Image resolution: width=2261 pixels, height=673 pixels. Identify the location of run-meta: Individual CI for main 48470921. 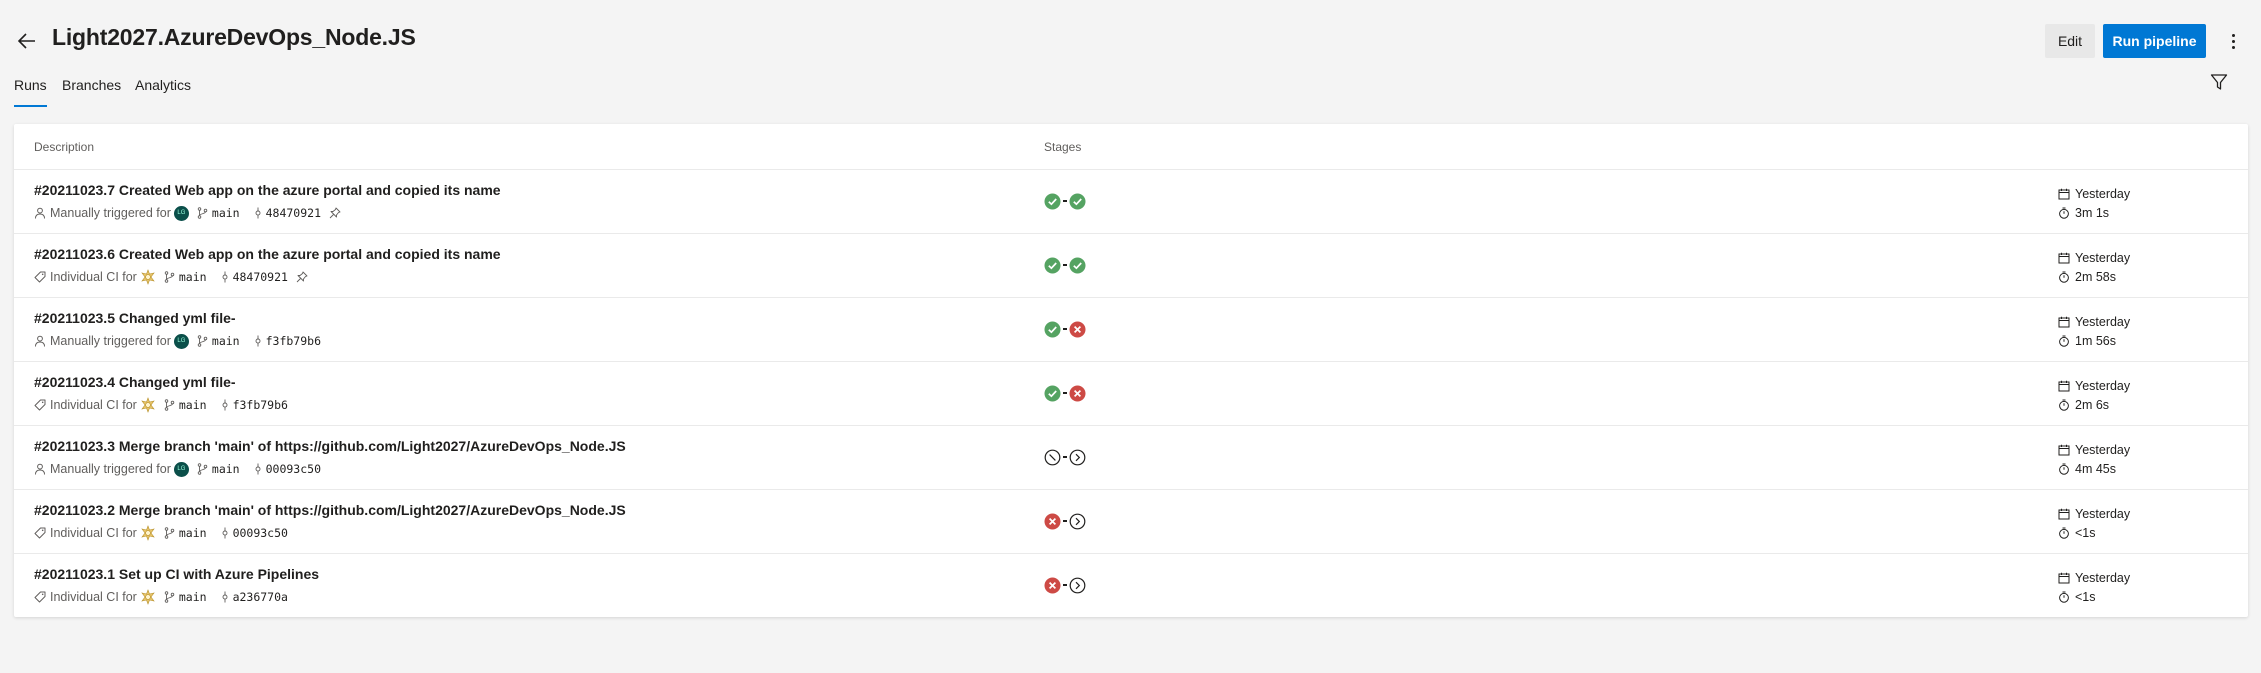
(173, 277).